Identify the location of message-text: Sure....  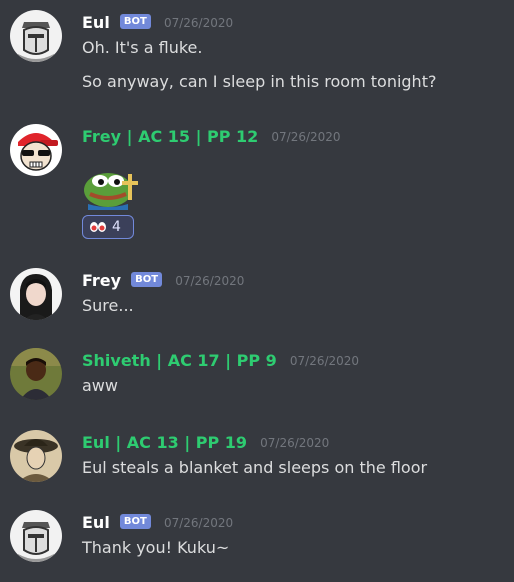
(108, 305).